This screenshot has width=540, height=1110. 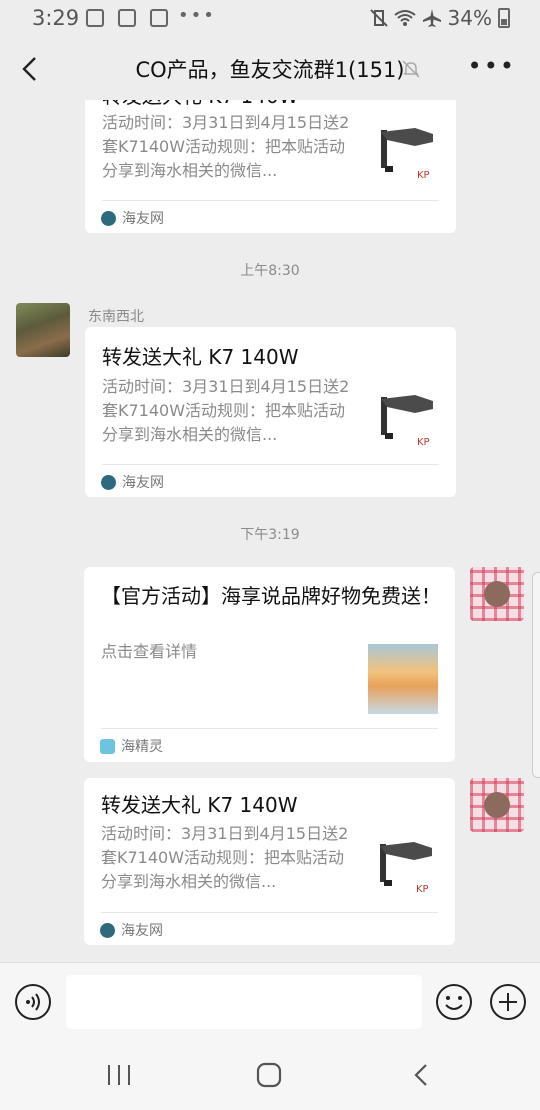 I want to click on d-notification-icon, so click(x=159, y=18).